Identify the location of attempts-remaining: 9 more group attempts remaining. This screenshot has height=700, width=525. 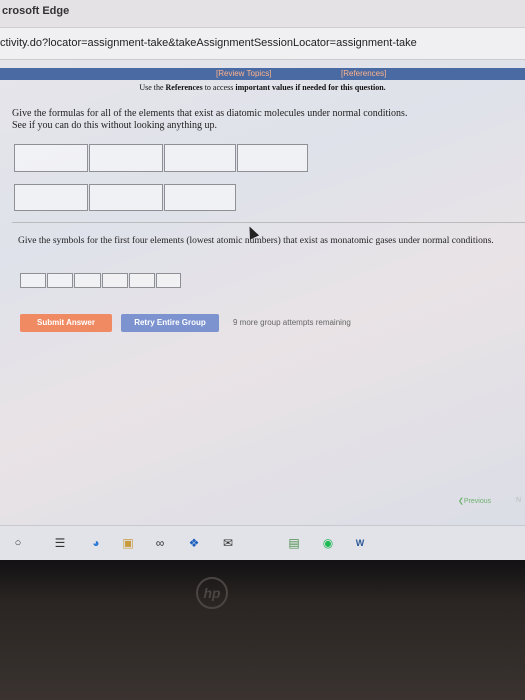
(292, 322).